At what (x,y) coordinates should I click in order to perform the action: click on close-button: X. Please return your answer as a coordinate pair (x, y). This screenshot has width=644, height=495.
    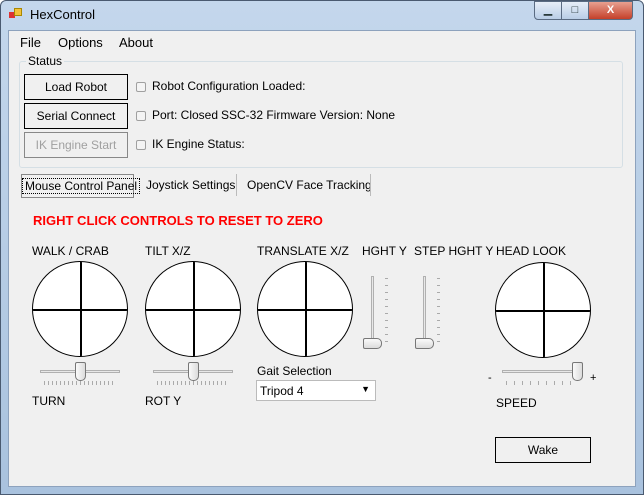
    Looking at the image, I should click on (610, 10).